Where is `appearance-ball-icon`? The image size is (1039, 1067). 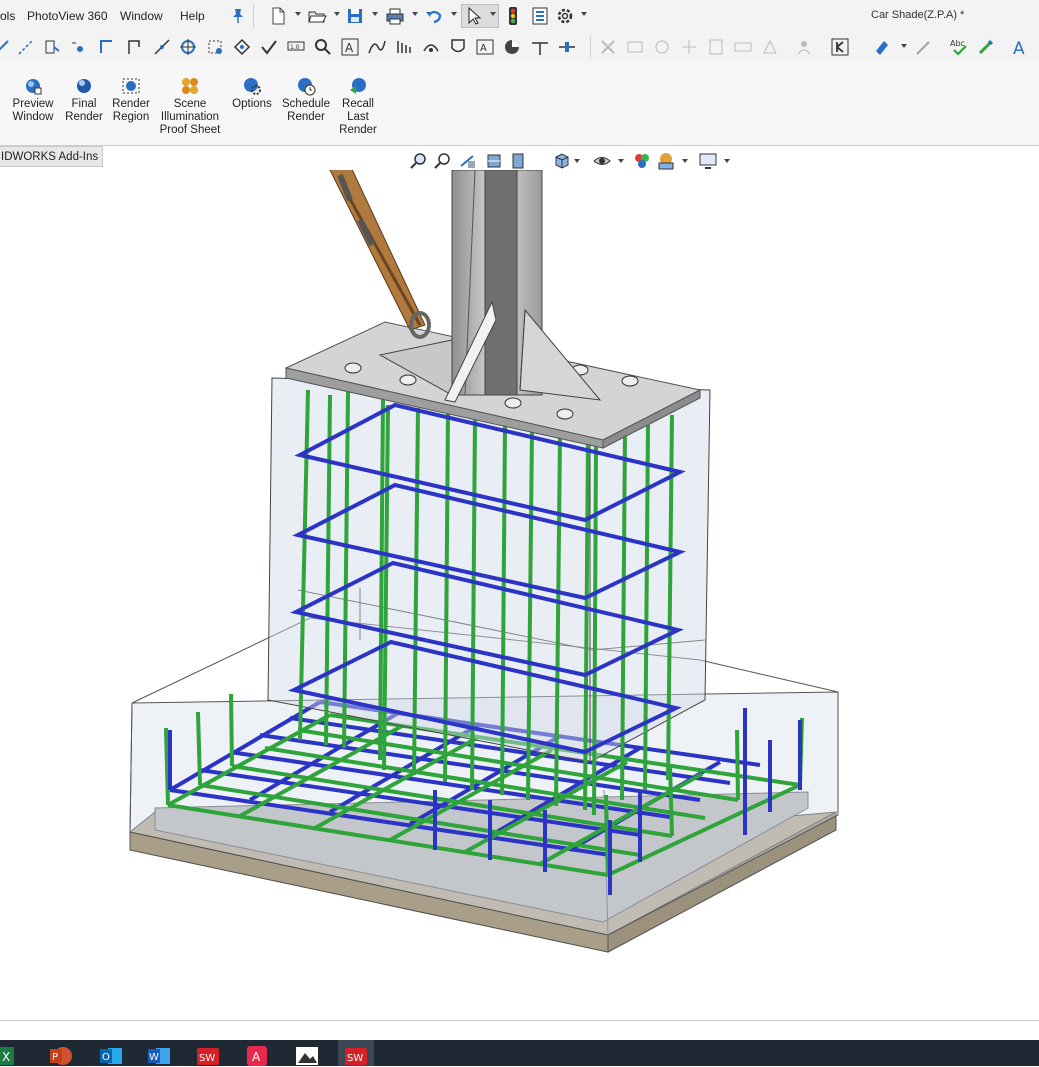 appearance-ball-icon is located at coordinates (512, 47).